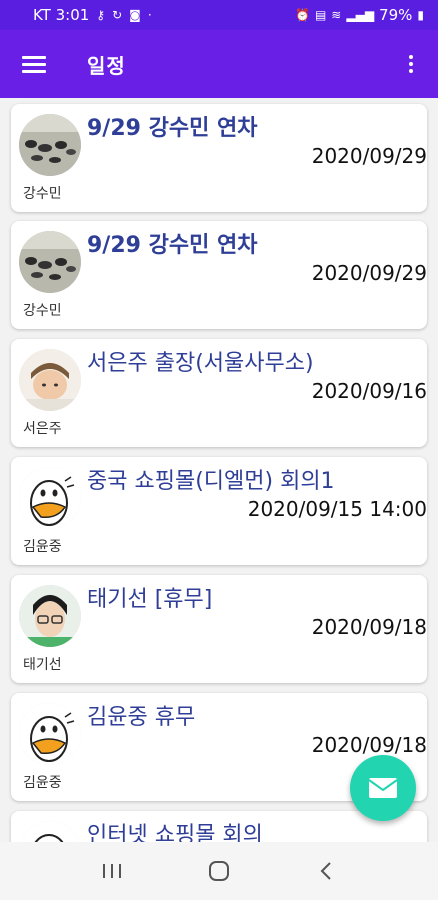  I want to click on schedule-card: 김윤중 중국 쇼핑몰(디엘먼) 회의1 2020/09/15 14:00, so click(219, 511).